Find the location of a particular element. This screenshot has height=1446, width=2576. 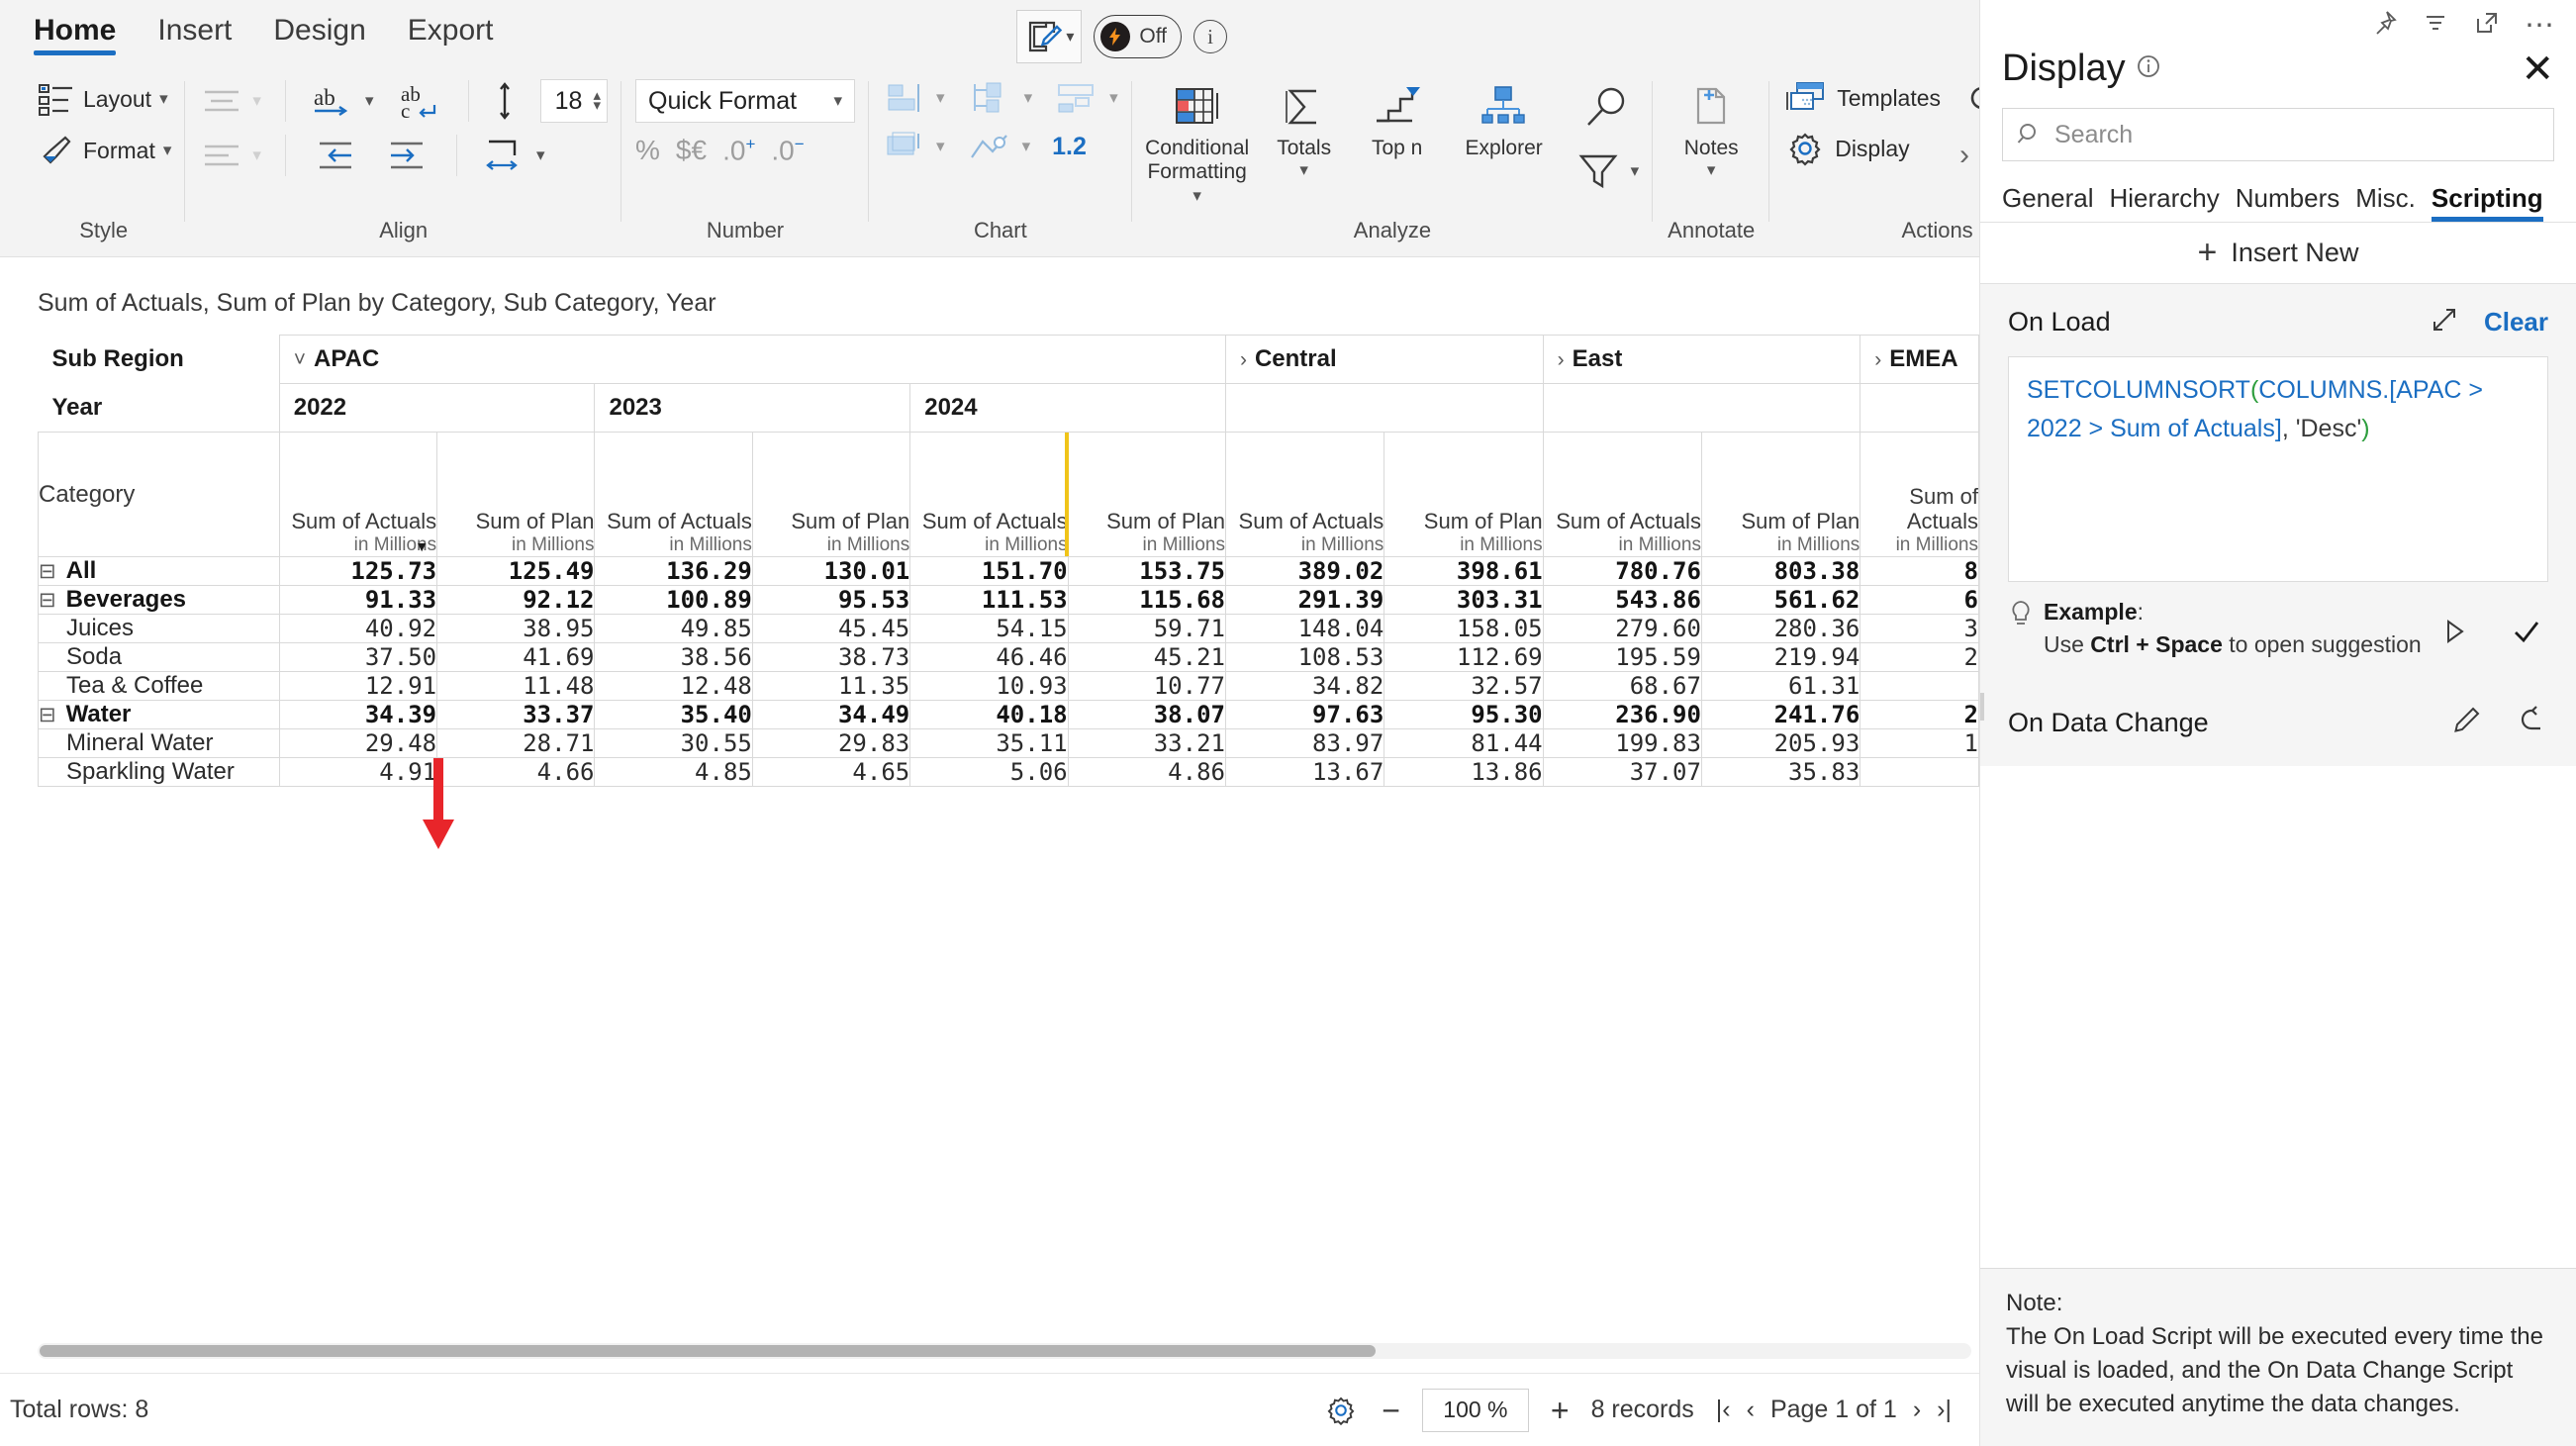

table-cell: 398.61 is located at coordinates (1463, 571).